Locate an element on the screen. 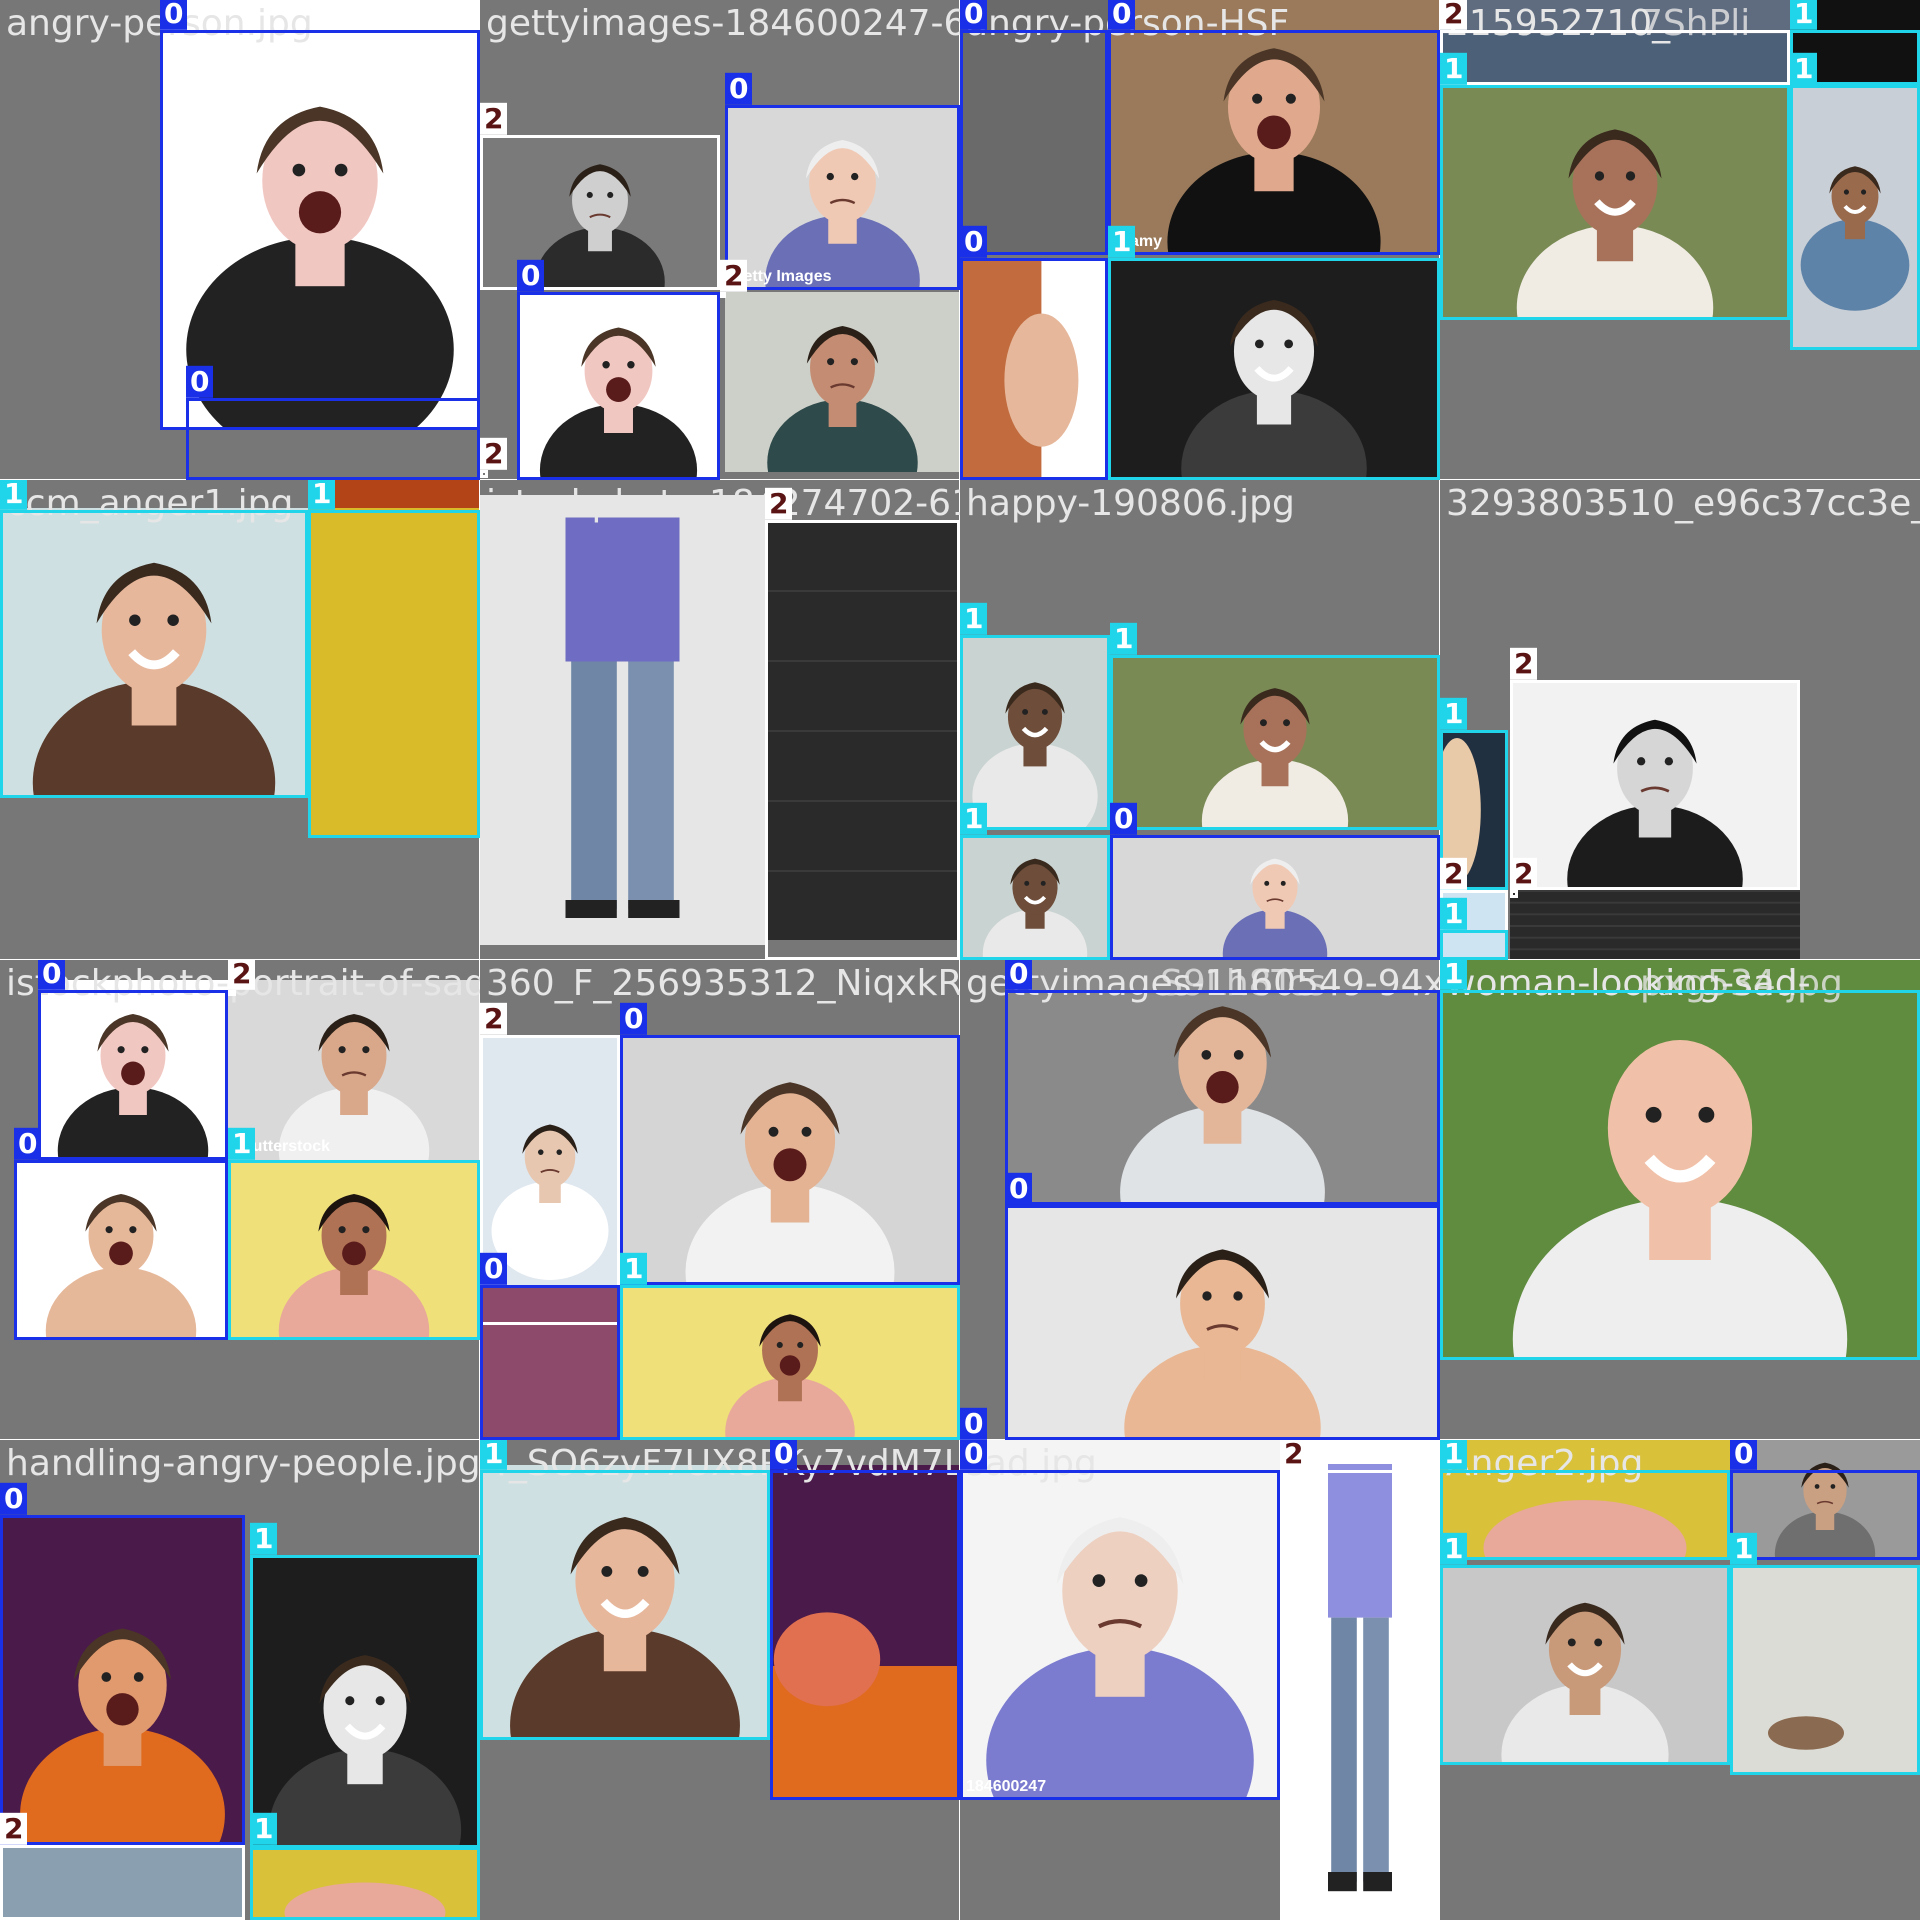  mosaic-tile: istockphoto-184274702-612x612.jpg2 is located at coordinates (720, 720).